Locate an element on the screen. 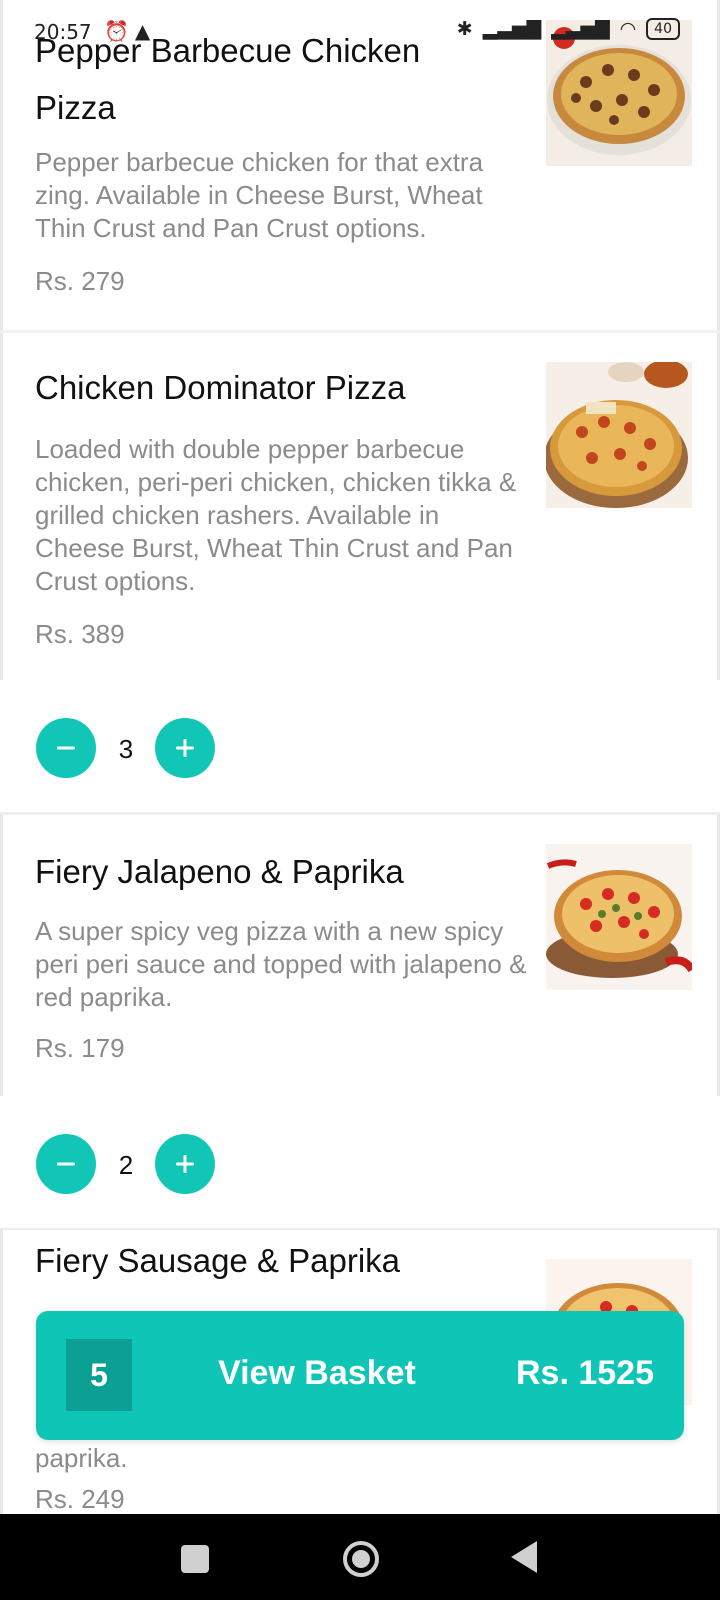  item-price: Rs. 279 is located at coordinates (80, 281).